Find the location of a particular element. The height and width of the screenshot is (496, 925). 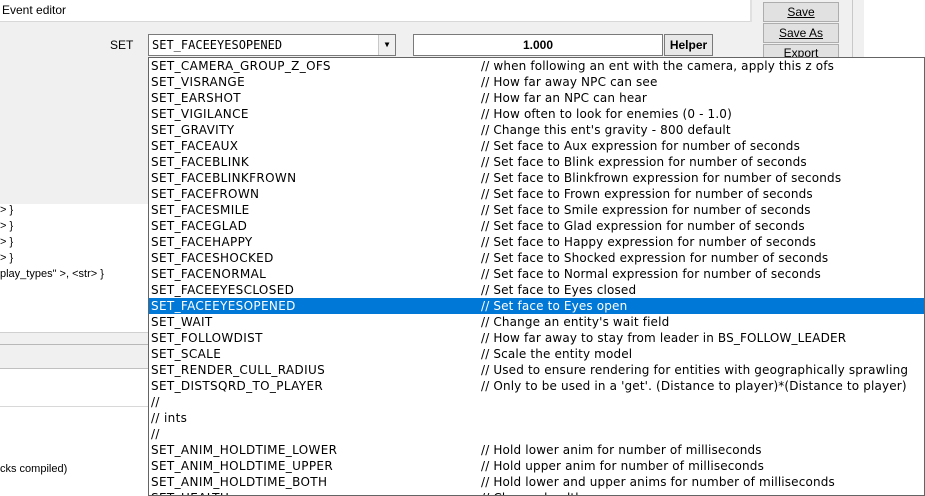

item-comment: // Change an entity's wait field is located at coordinates (575, 322).